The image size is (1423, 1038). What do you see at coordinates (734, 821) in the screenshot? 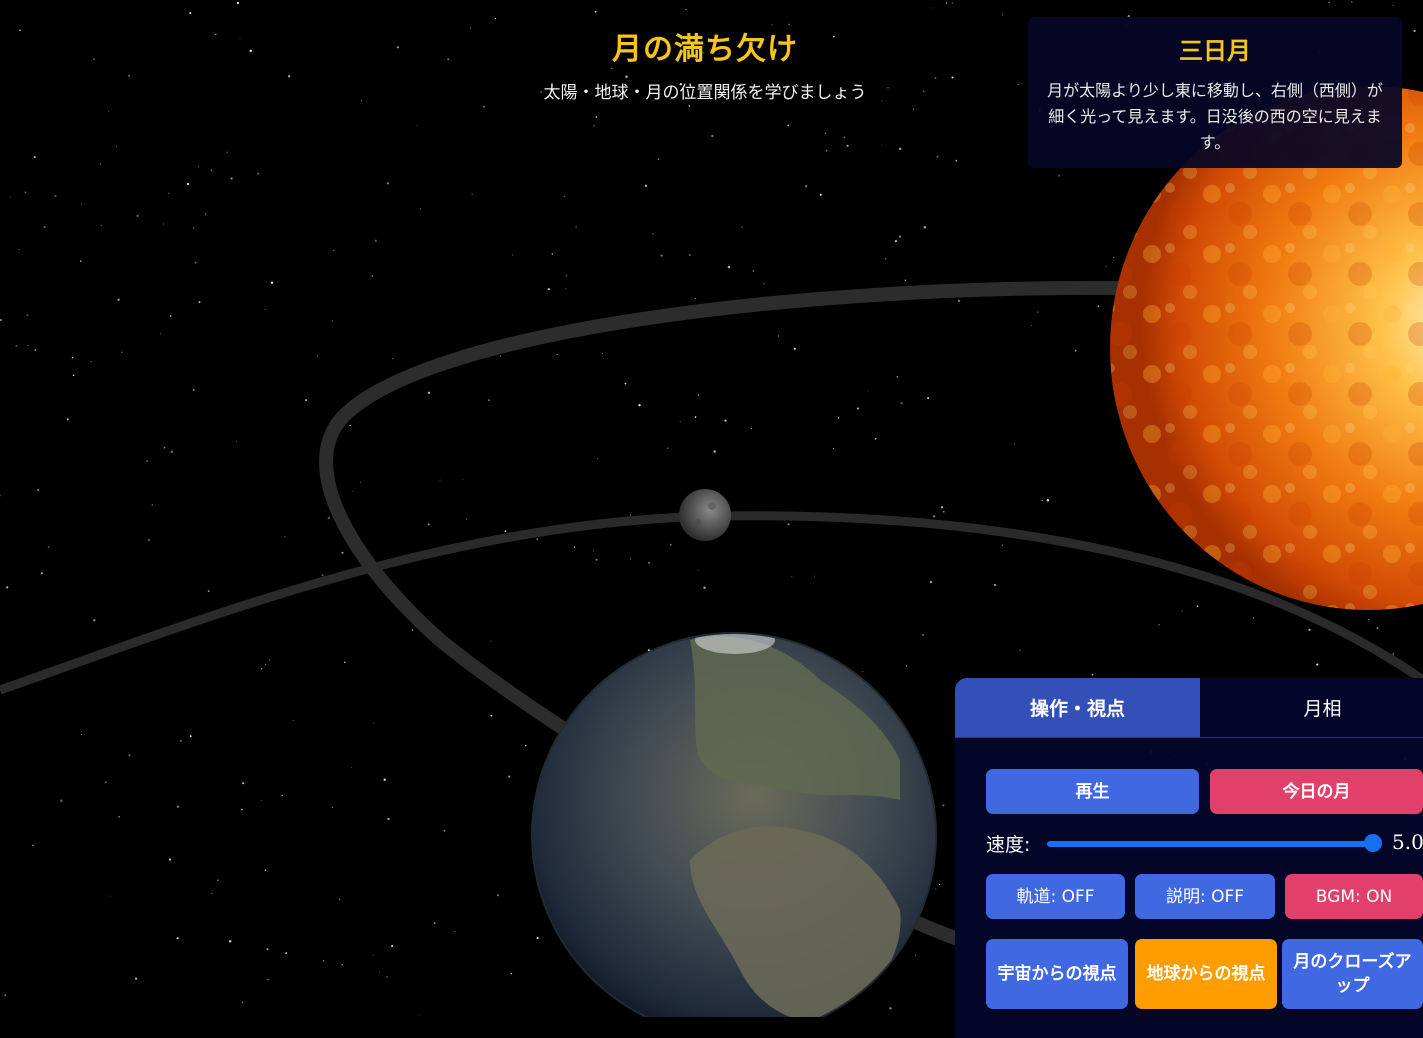
I see `earth` at bounding box center [734, 821].